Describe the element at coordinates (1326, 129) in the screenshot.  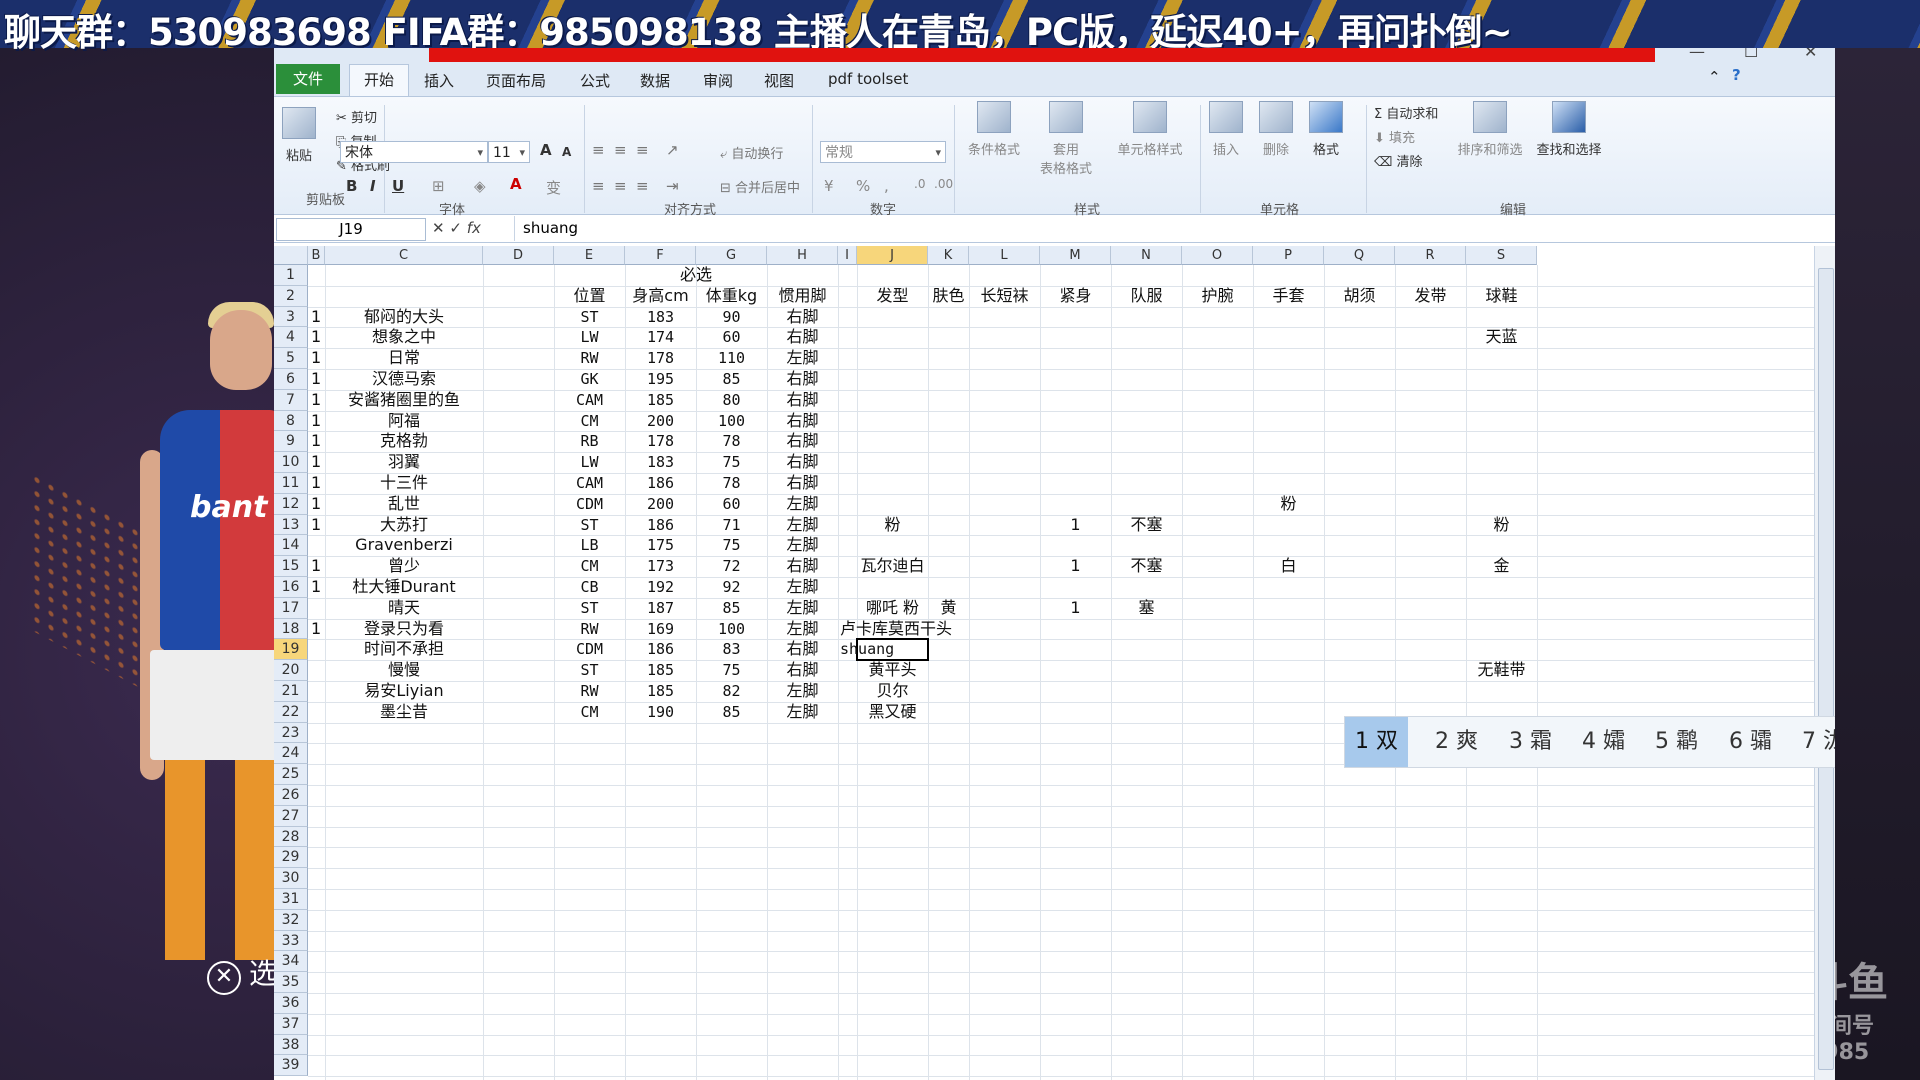
I see `format-cells-button: 格式` at that location.